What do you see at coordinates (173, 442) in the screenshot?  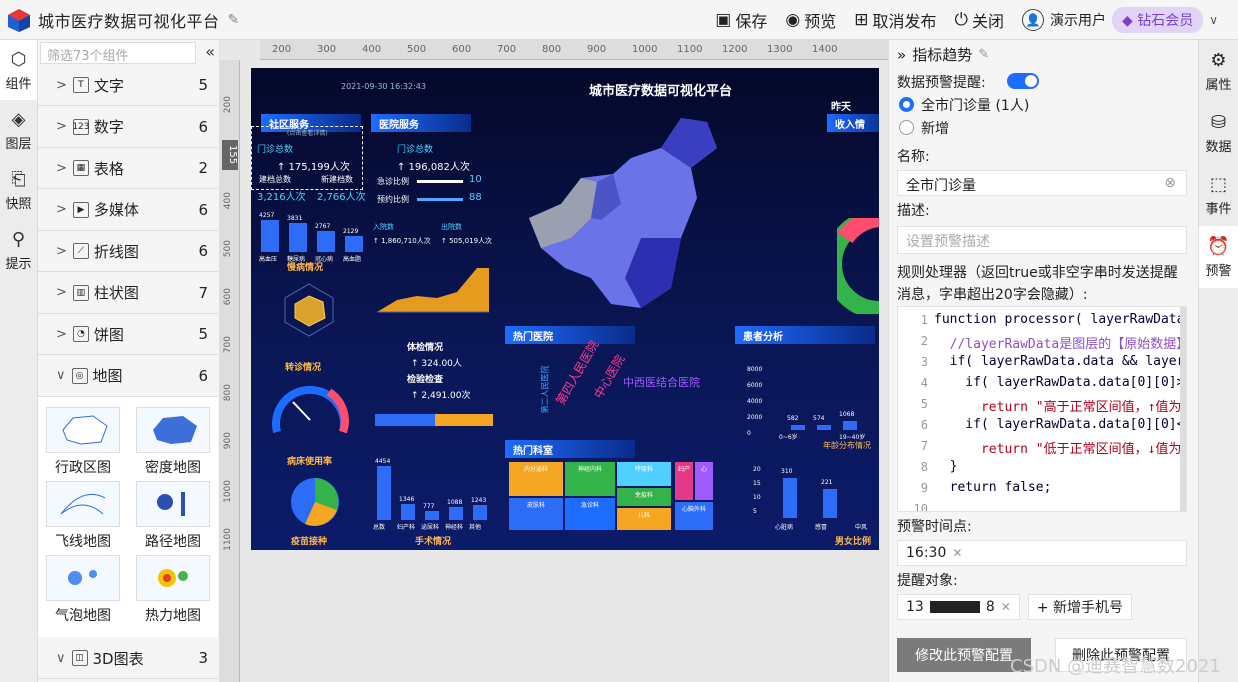 I see `map-tile-density: 密度地图` at bounding box center [173, 442].